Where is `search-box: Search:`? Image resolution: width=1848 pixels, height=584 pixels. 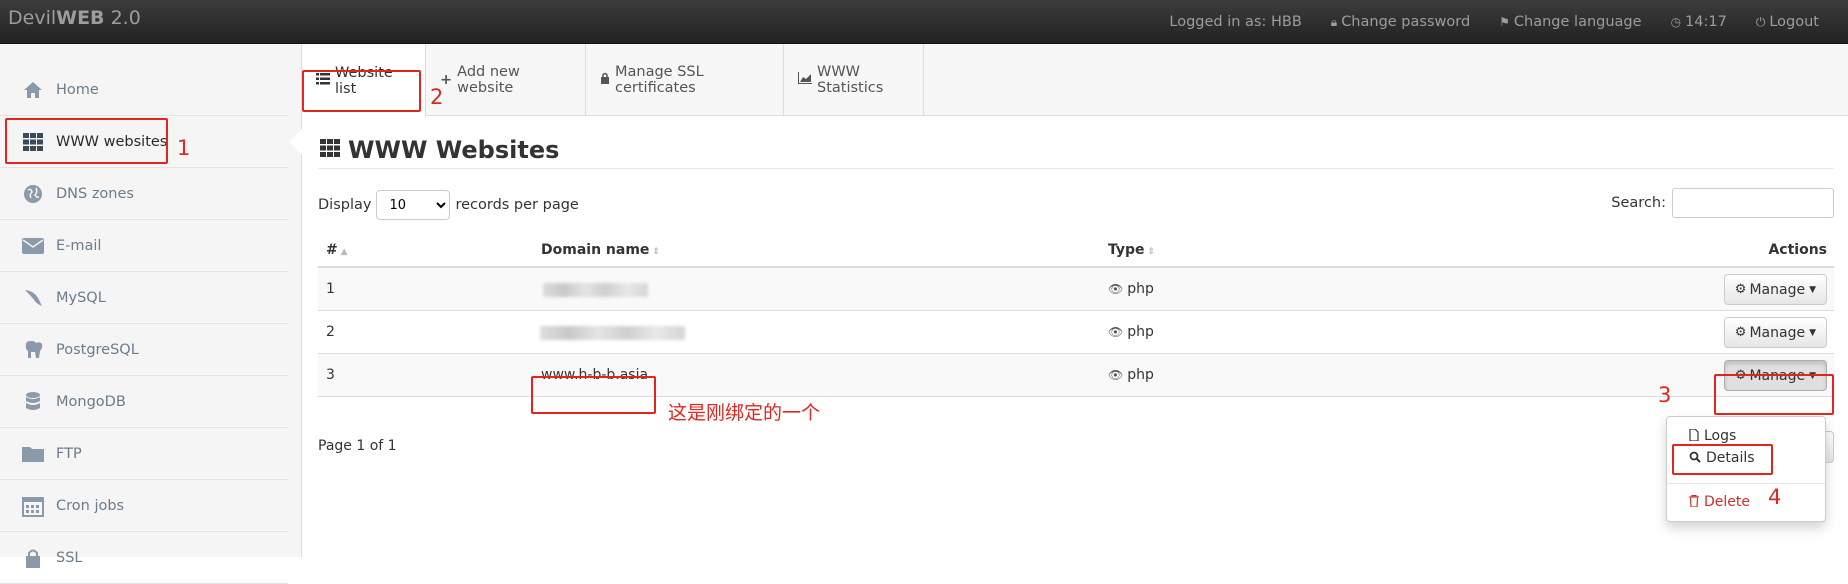
search-box: Search: is located at coordinates (1722, 203).